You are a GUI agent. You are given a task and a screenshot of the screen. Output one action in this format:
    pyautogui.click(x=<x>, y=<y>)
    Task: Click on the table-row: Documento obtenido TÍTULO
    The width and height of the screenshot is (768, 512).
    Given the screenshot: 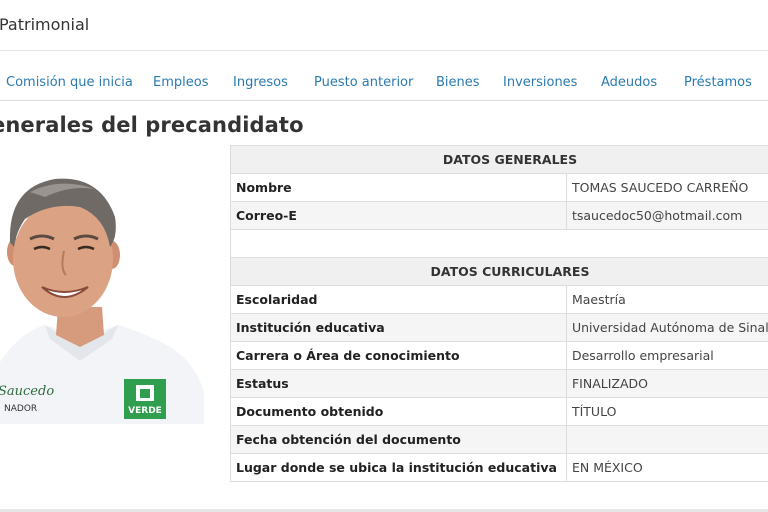 What is the action you would take?
    pyautogui.click(x=499, y=411)
    